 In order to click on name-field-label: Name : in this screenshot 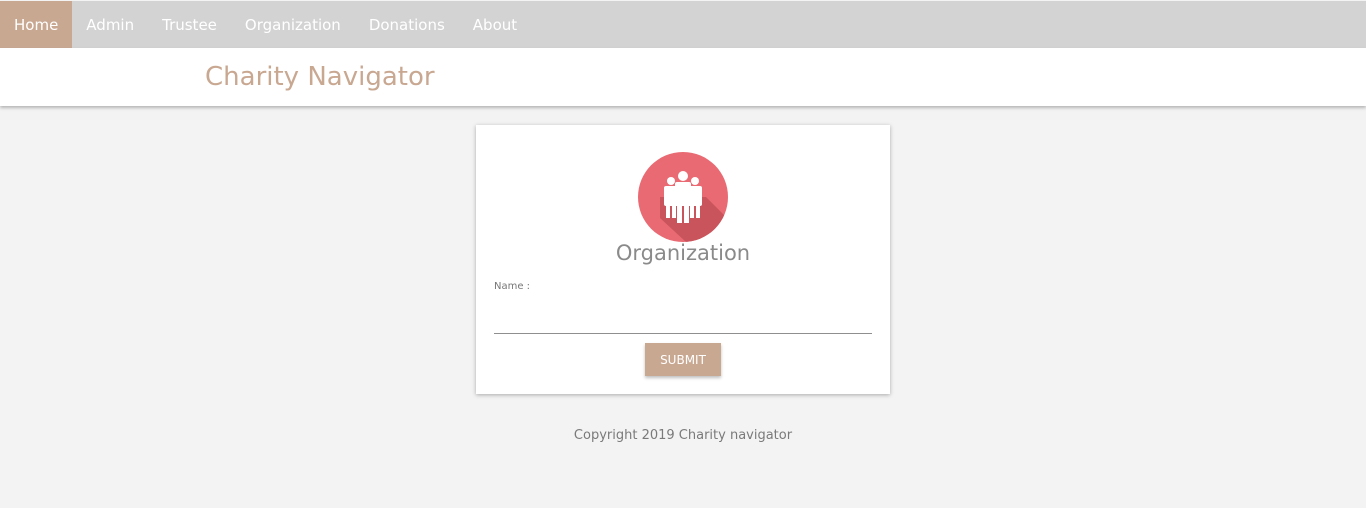, I will do `click(512, 286)`.